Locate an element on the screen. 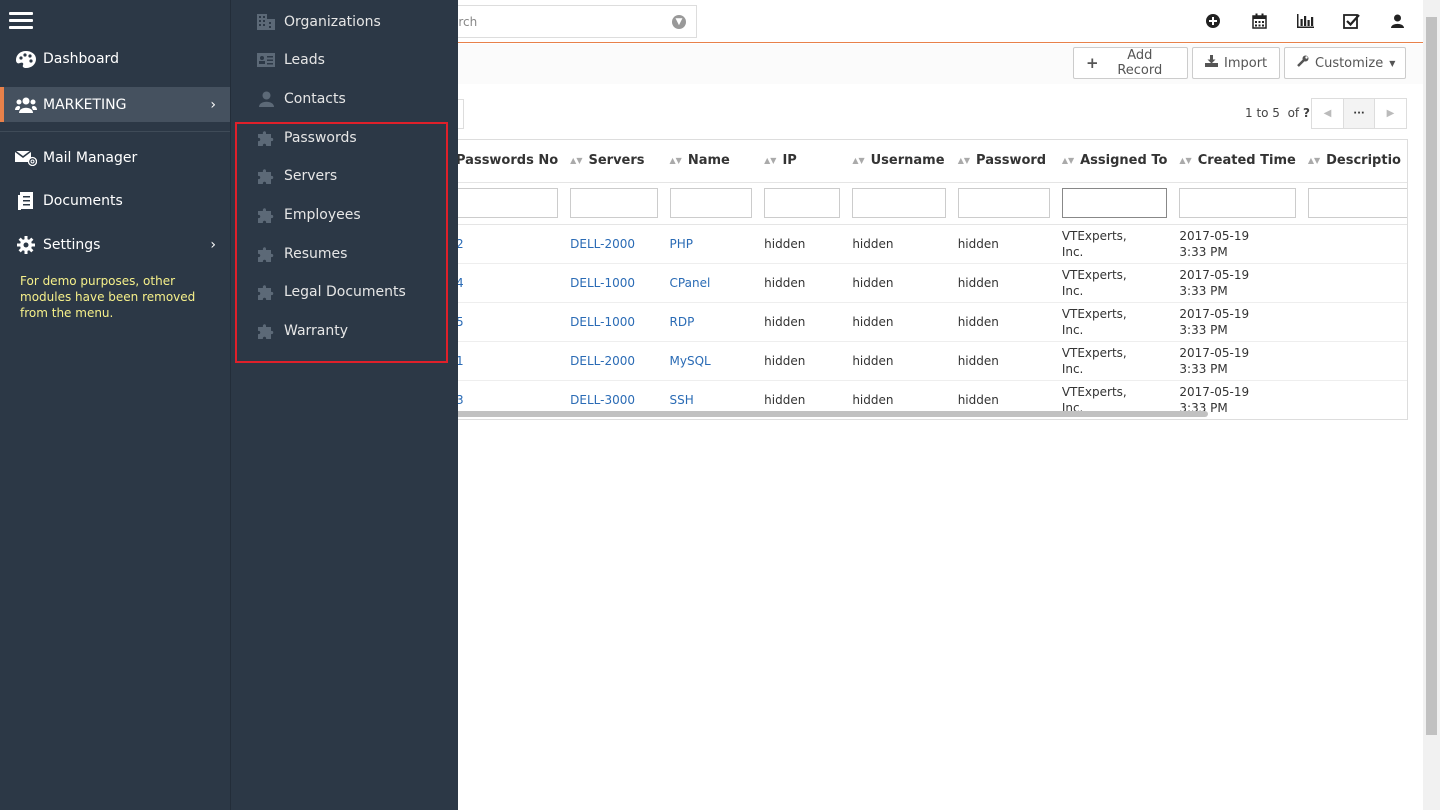  column-header-servers: ▲▼ Servers is located at coordinates (614, 161).